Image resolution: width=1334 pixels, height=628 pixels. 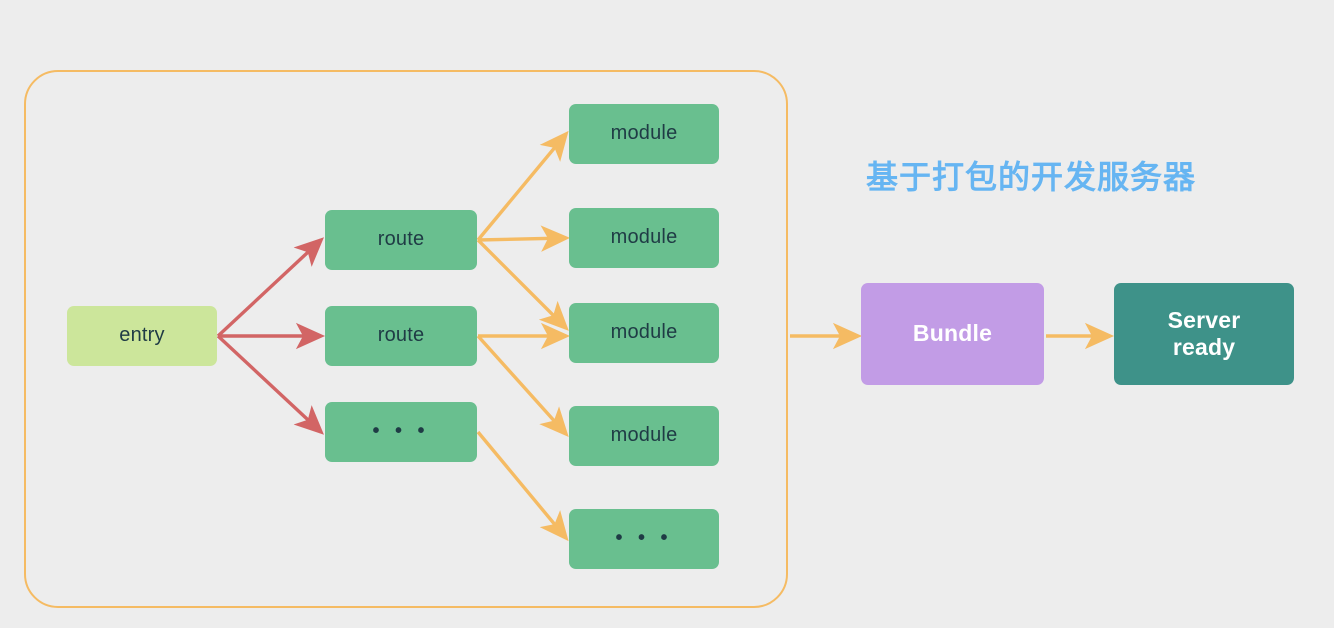 What do you see at coordinates (1031, 177) in the screenshot?
I see `diagram-title: 基于打包的开发服务器` at bounding box center [1031, 177].